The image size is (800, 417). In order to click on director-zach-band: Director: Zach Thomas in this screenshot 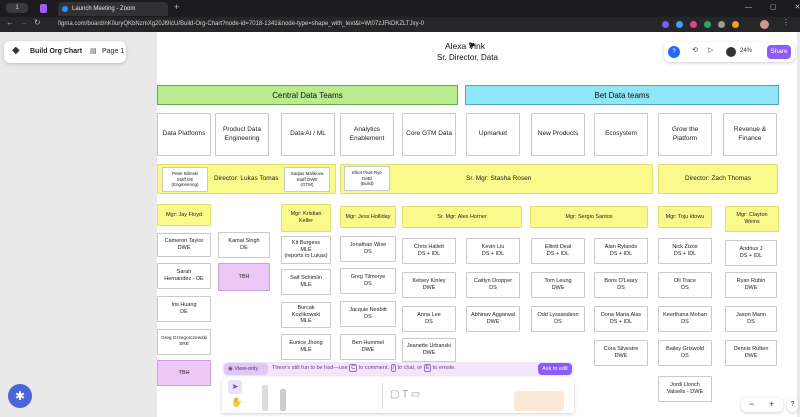, I will do `click(718, 179)`.